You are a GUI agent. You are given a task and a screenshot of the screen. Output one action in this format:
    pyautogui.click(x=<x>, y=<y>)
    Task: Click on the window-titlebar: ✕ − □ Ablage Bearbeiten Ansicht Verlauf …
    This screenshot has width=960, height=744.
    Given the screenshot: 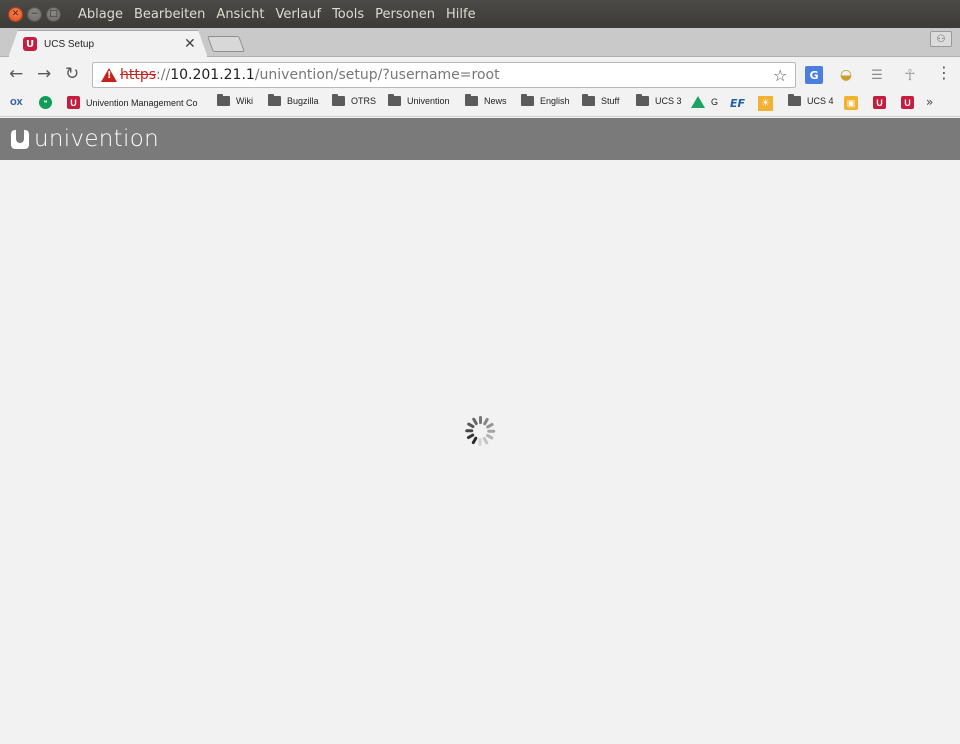 What is the action you would take?
    pyautogui.click(x=480, y=14)
    